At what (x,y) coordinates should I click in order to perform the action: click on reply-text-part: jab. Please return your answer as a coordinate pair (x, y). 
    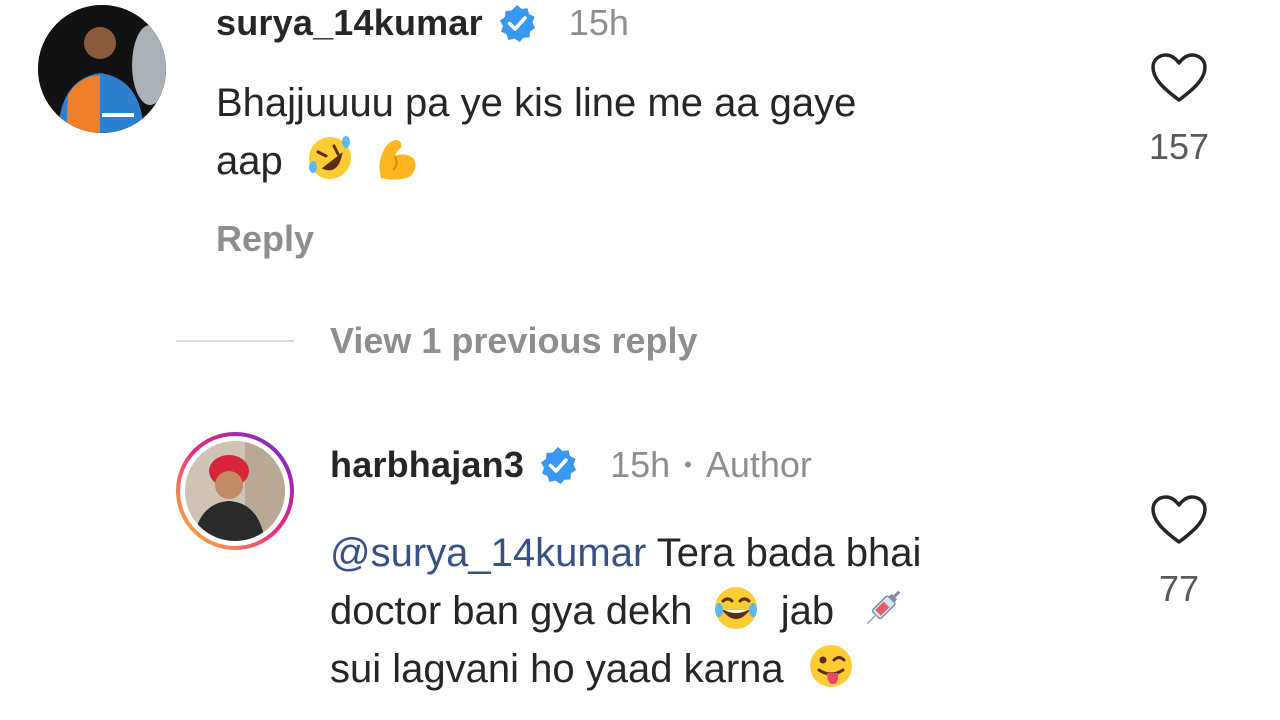
    Looking at the image, I should click on (807, 611).